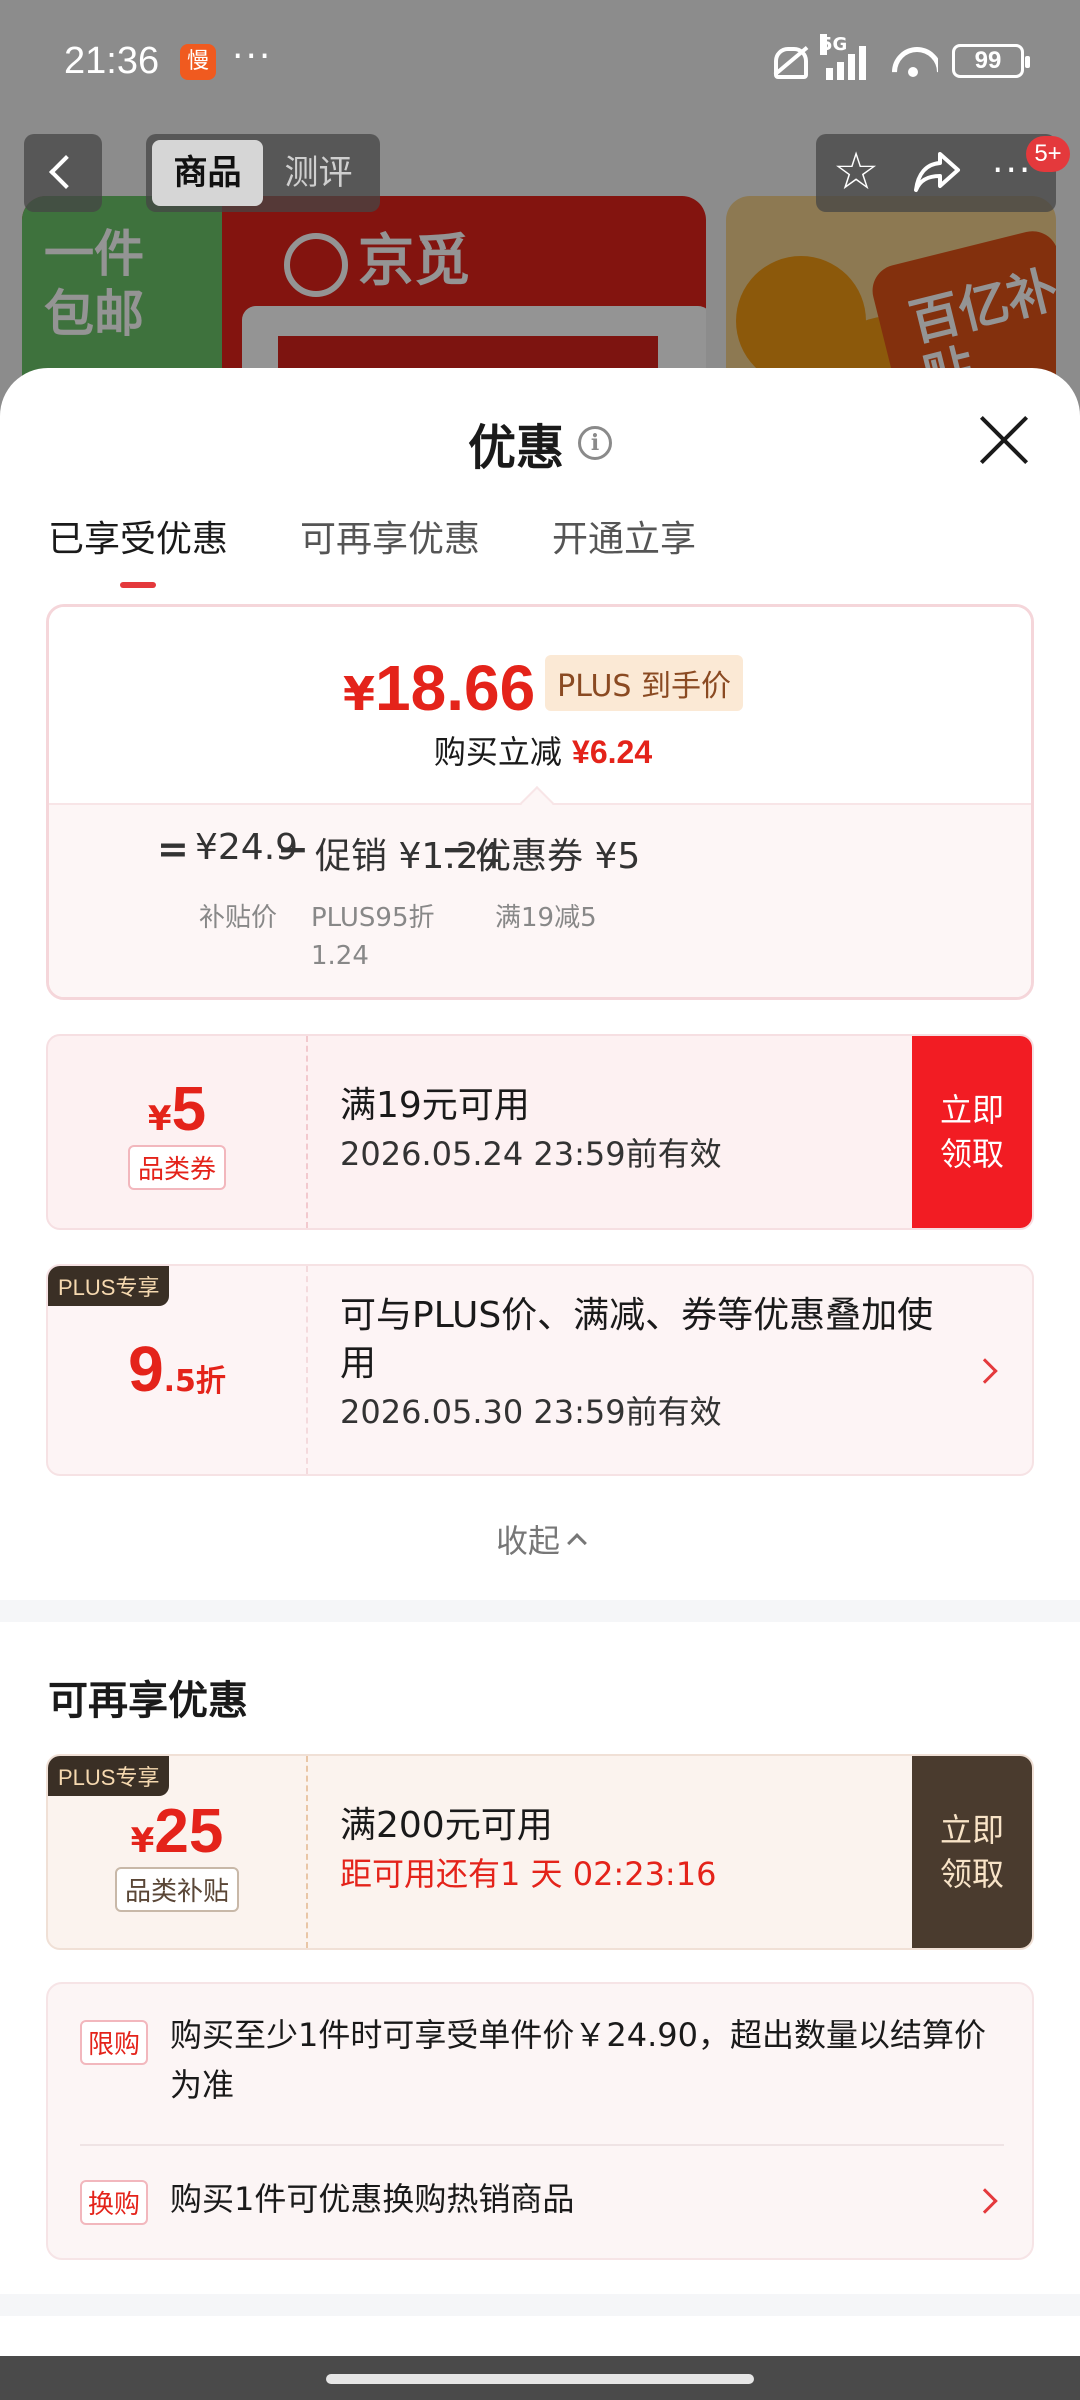 Image resolution: width=1080 pixels, height=2400 pixels. What do you see at coordinates (177, 1109) in the screenshot?
I see `coupon-amount: ¥5` at bounding box center [177, 1109].